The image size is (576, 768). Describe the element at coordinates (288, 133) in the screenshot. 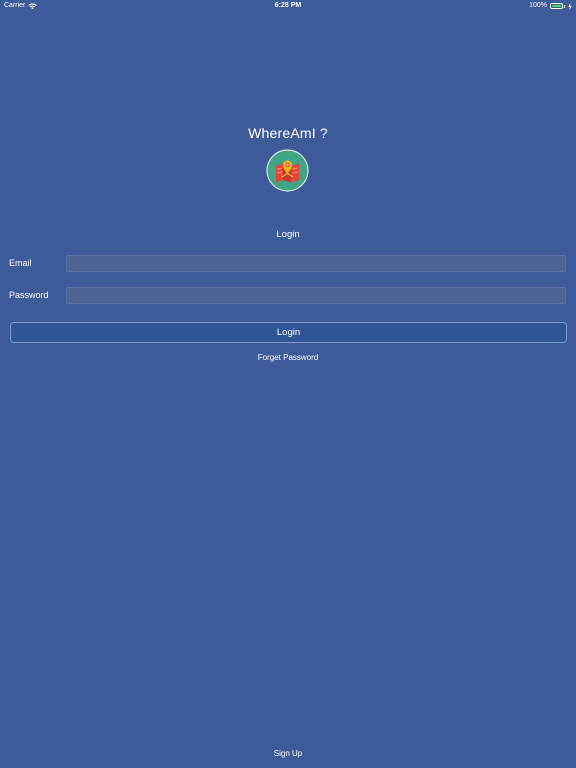

I see `app-title: WhereAmI ?` at that location.